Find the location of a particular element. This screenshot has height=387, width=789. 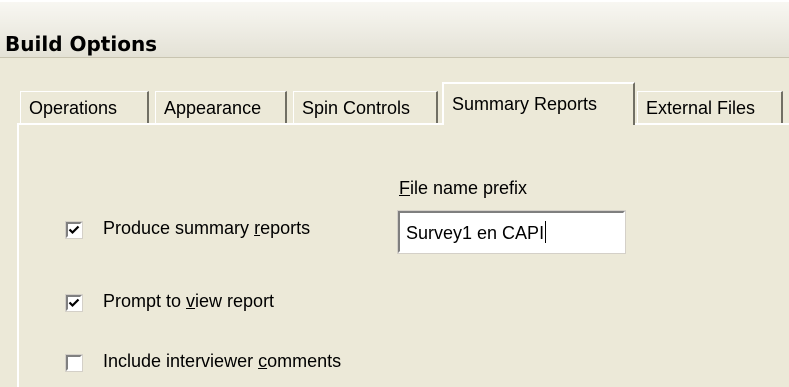

file-prefix-value: Survey1 en CAPI is located at coordinates (476, 232).